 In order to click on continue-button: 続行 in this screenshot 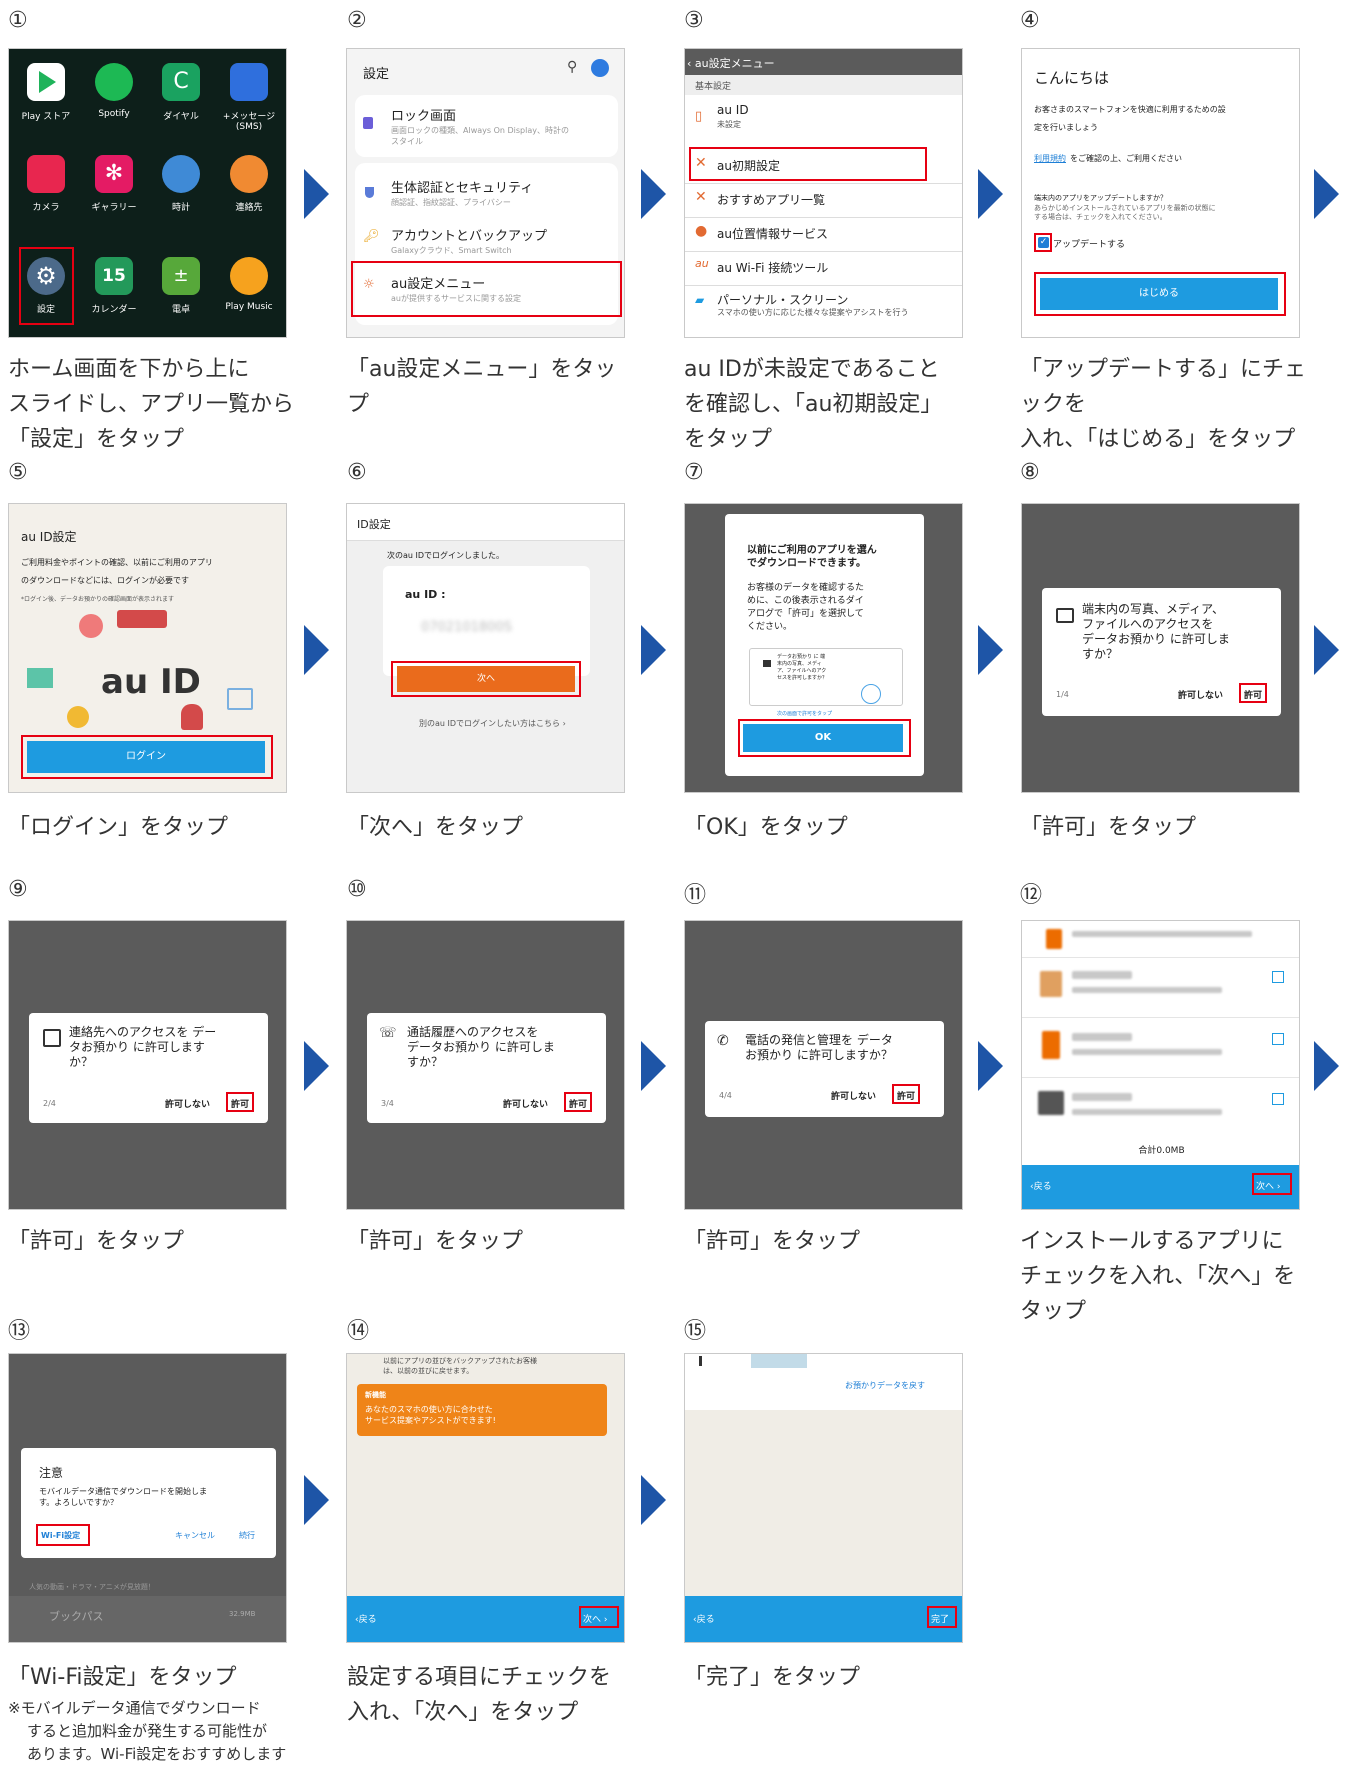, I will do `click(247, 1535)`.